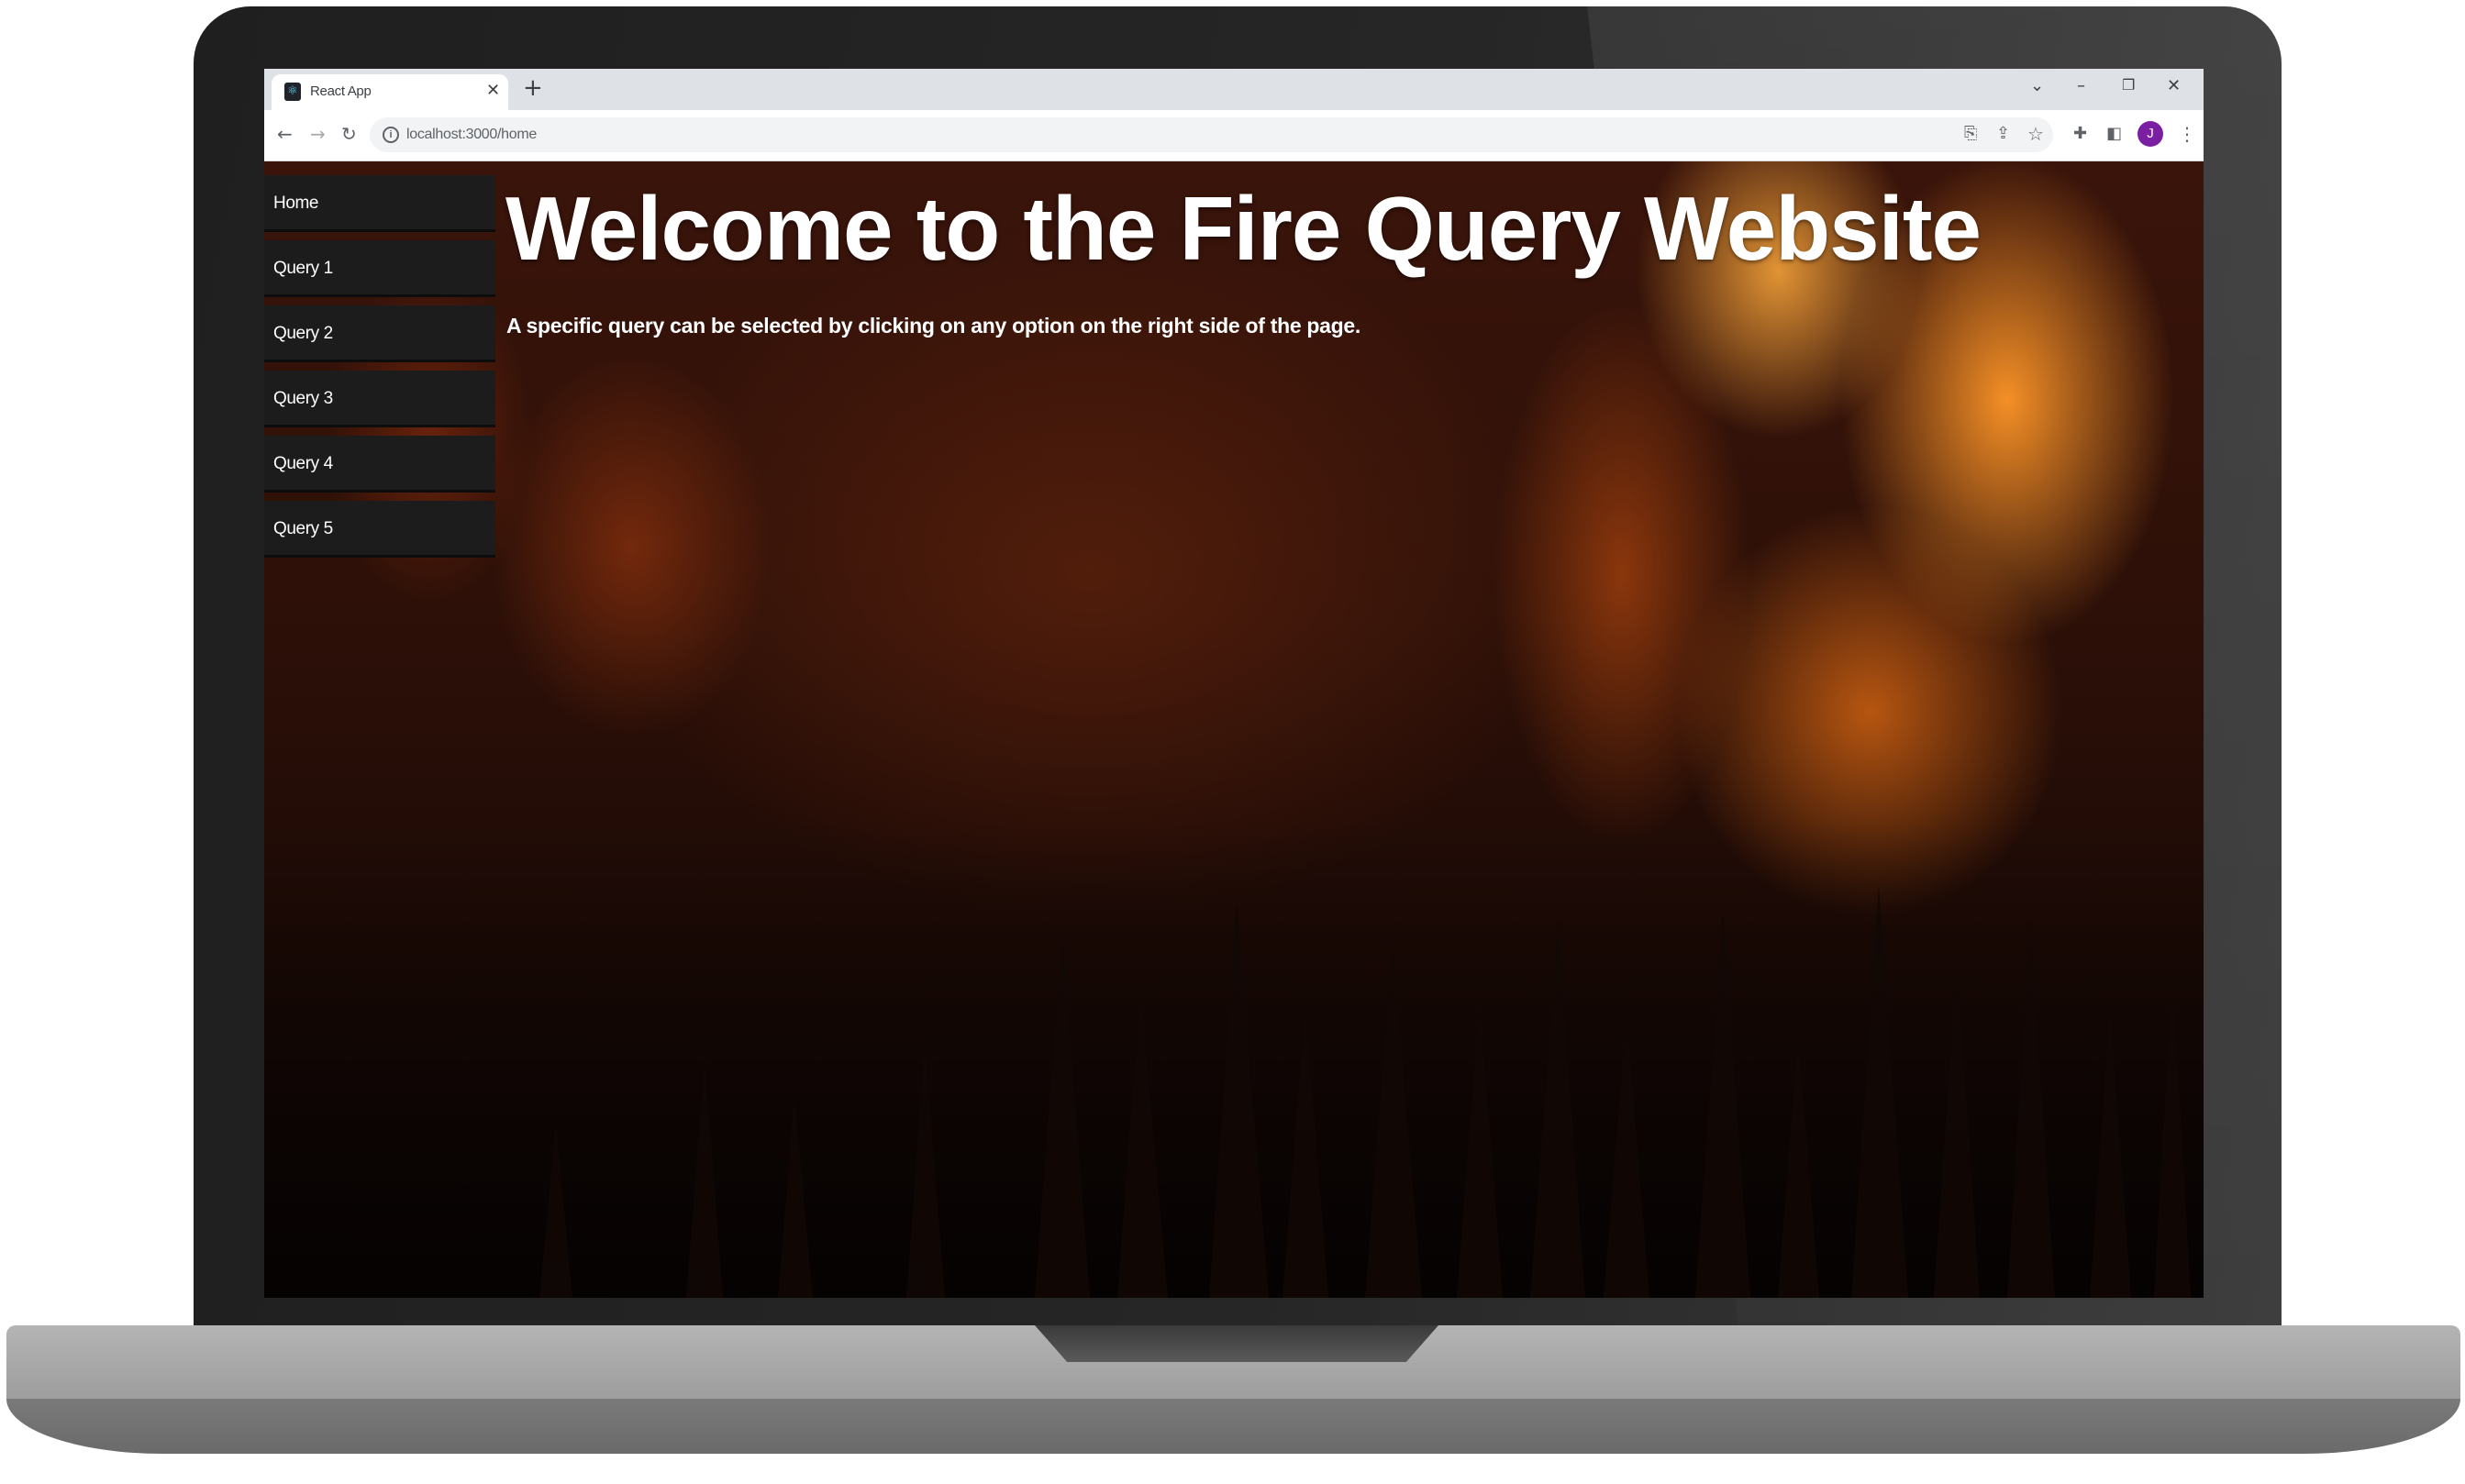 This screenshot has height=1484, width=2465. I want to click on kebab-menu-icon: ⋮, so click(2187, 134).